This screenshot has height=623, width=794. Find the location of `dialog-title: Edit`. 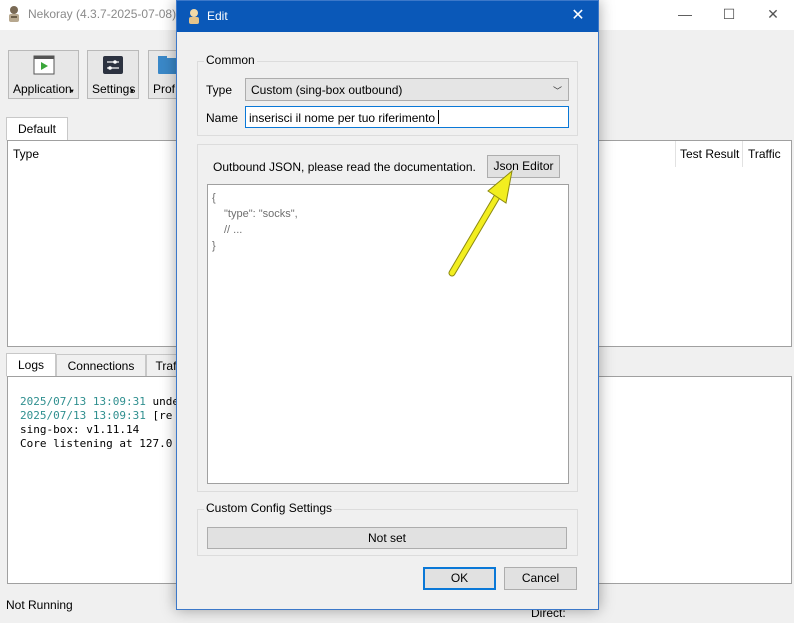

dialog-title: Edit is located at coordinates (217, 16).